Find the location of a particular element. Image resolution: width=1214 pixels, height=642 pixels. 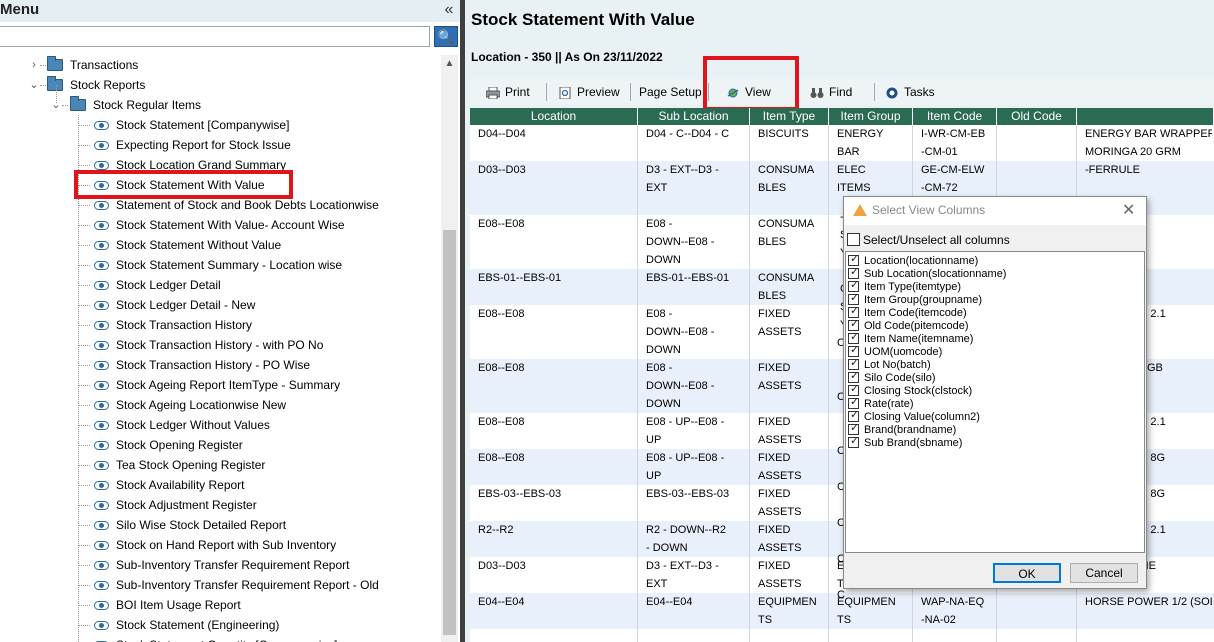

grid-header-cell is located at coordinates (1145, 116).